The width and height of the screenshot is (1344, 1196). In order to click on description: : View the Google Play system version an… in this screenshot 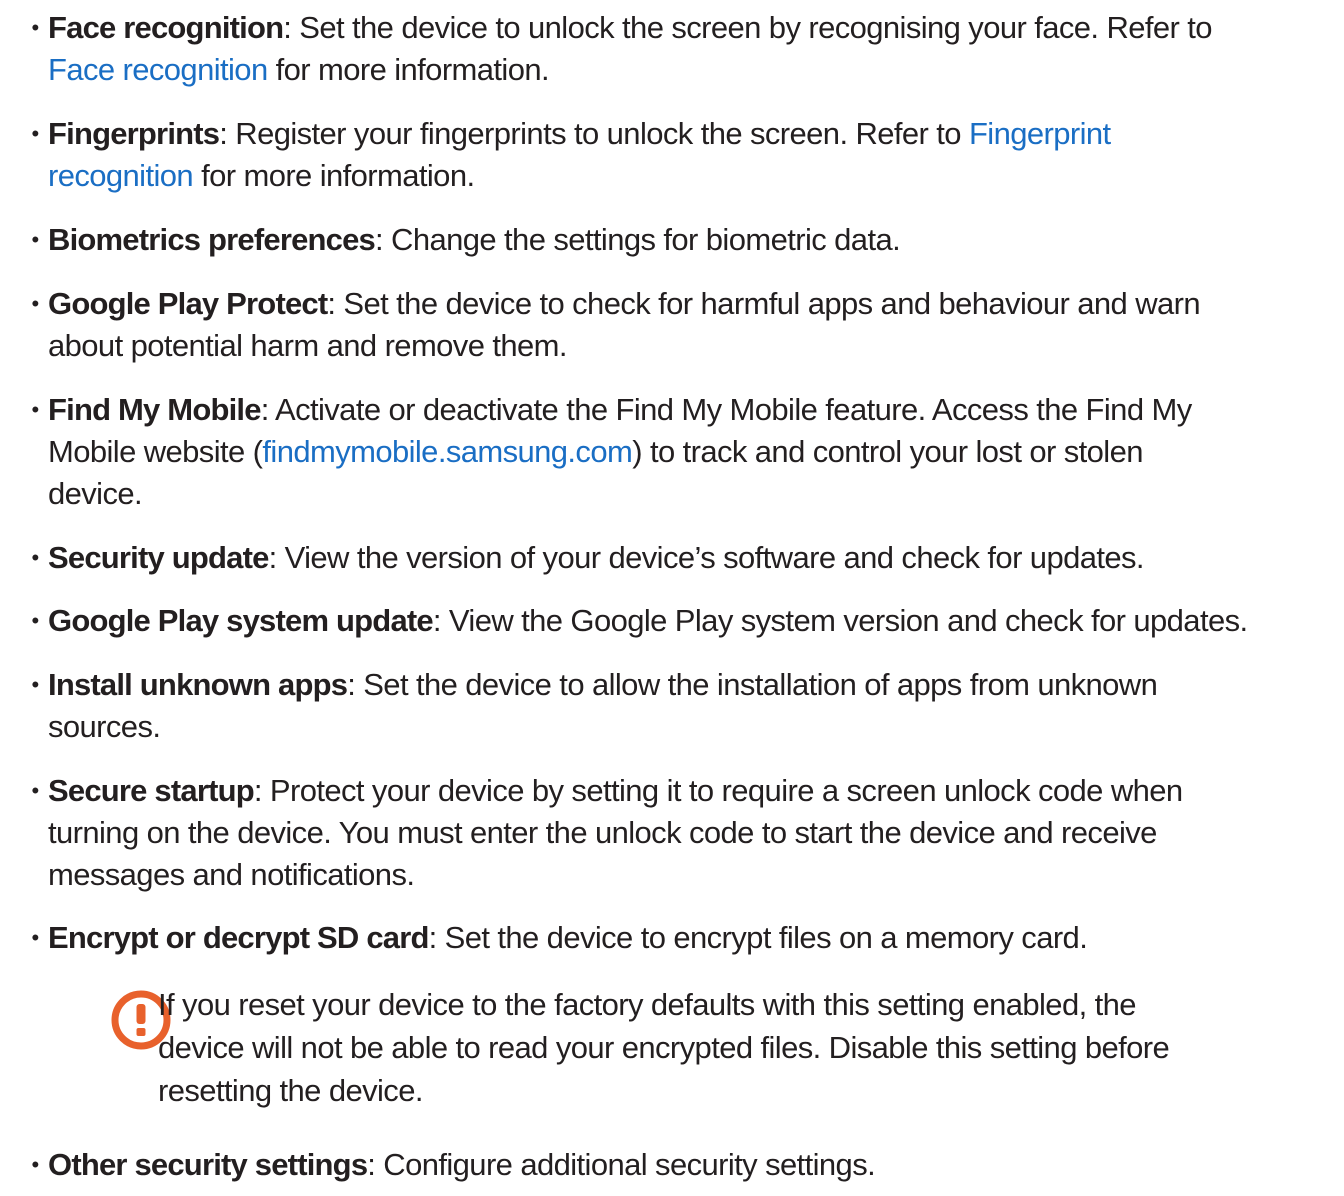, I will do `click(840, 620)`.